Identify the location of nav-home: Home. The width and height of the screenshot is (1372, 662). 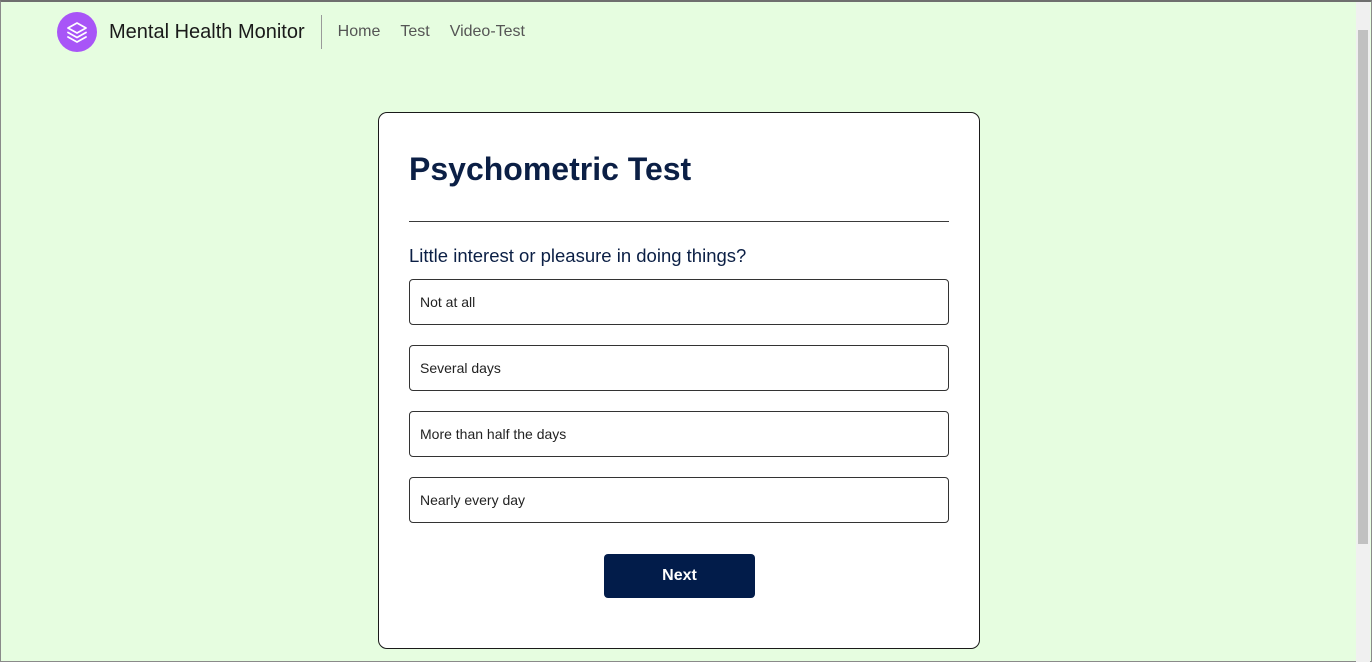
(359, 32).